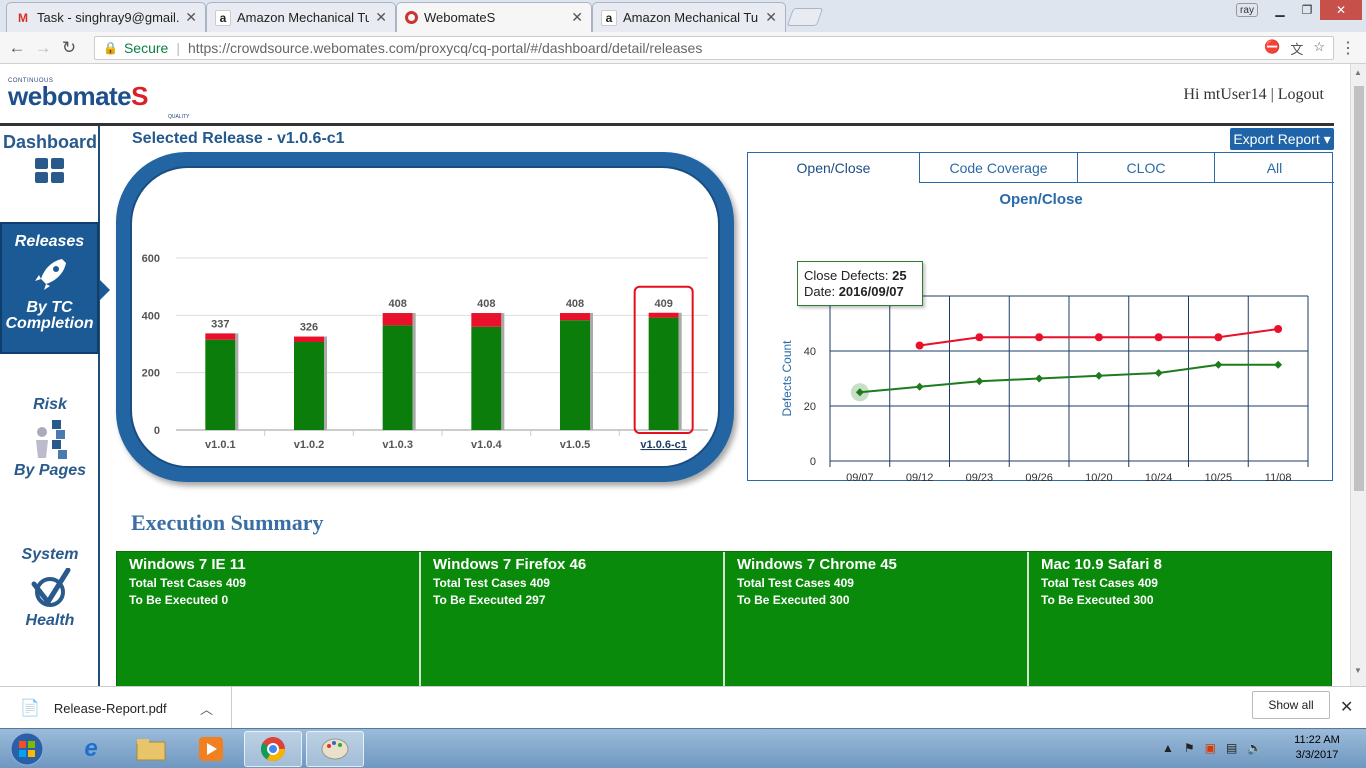 This screenshot has width=1366, height=768. What do you see at coordinates (110, 48) in the screenshot?
I see `lock-icon: 🔒` at bounding box center [110, 48].